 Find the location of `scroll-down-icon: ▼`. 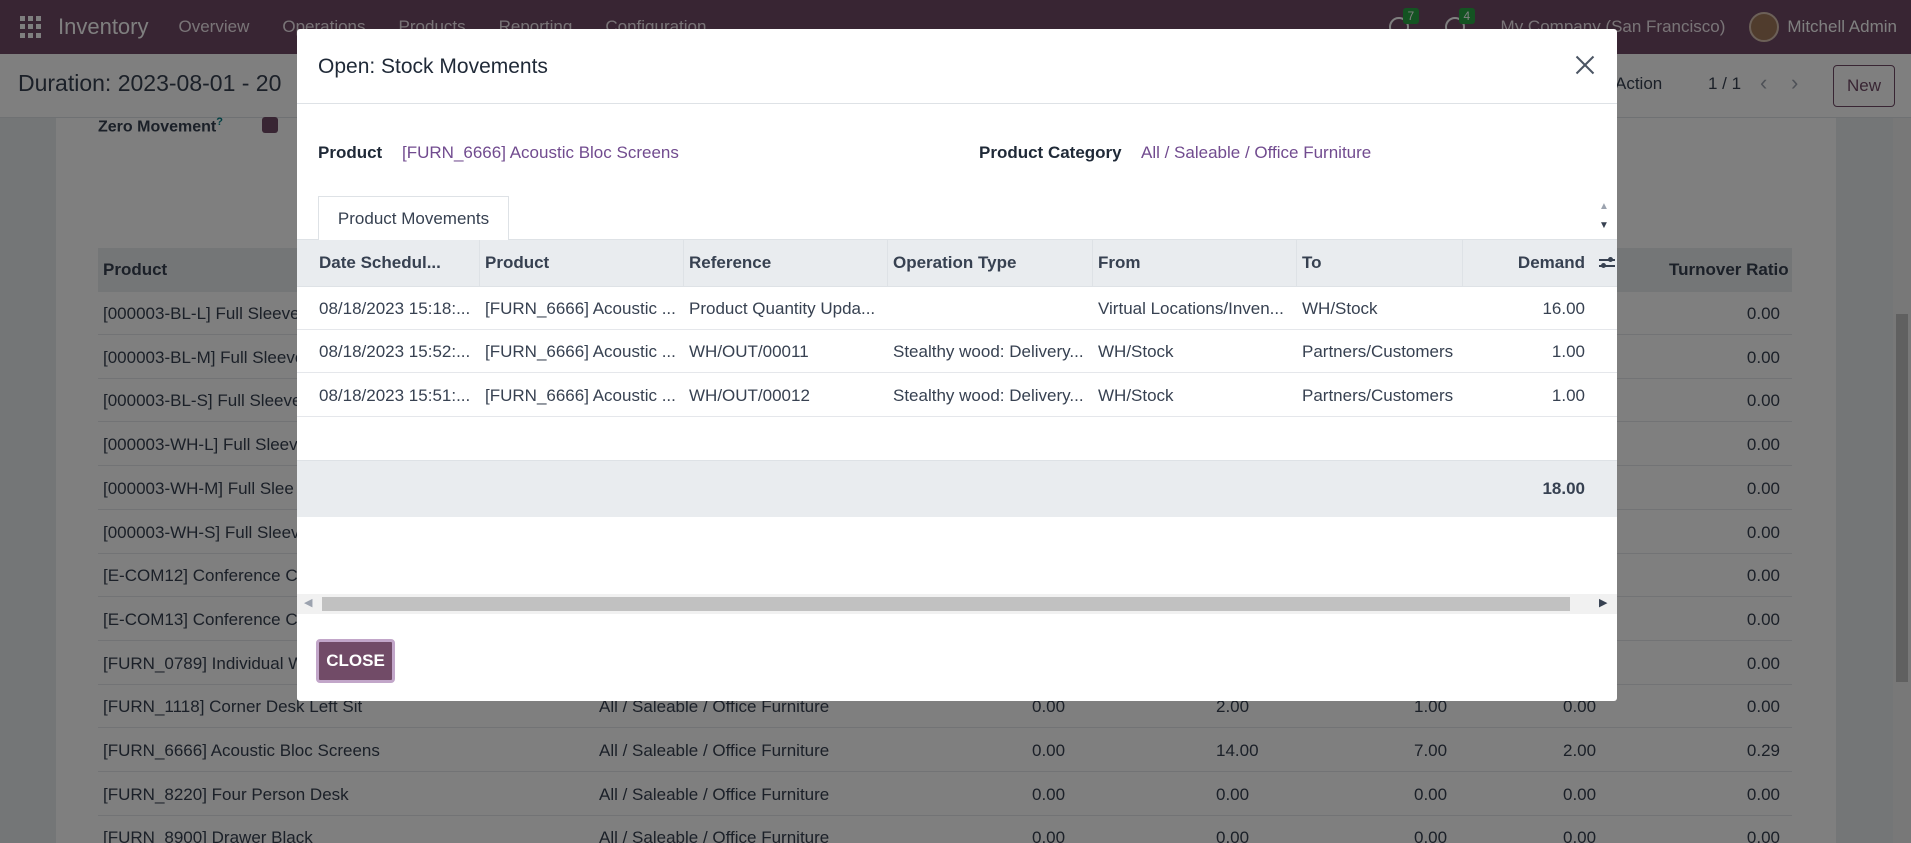

scroll-down-icon: ▼ is located at coordinates (1604, 225).